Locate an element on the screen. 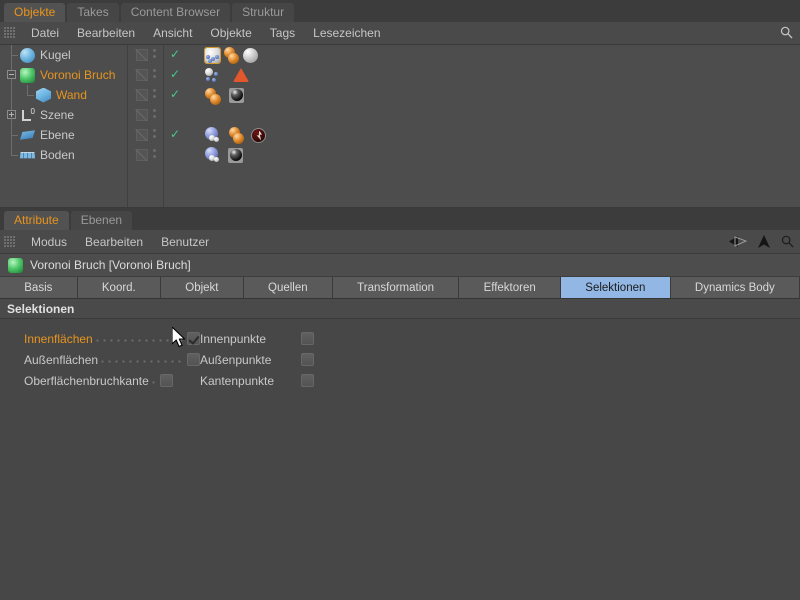  menu-benutzer: Benutzer is located at coordinates (185, 242).